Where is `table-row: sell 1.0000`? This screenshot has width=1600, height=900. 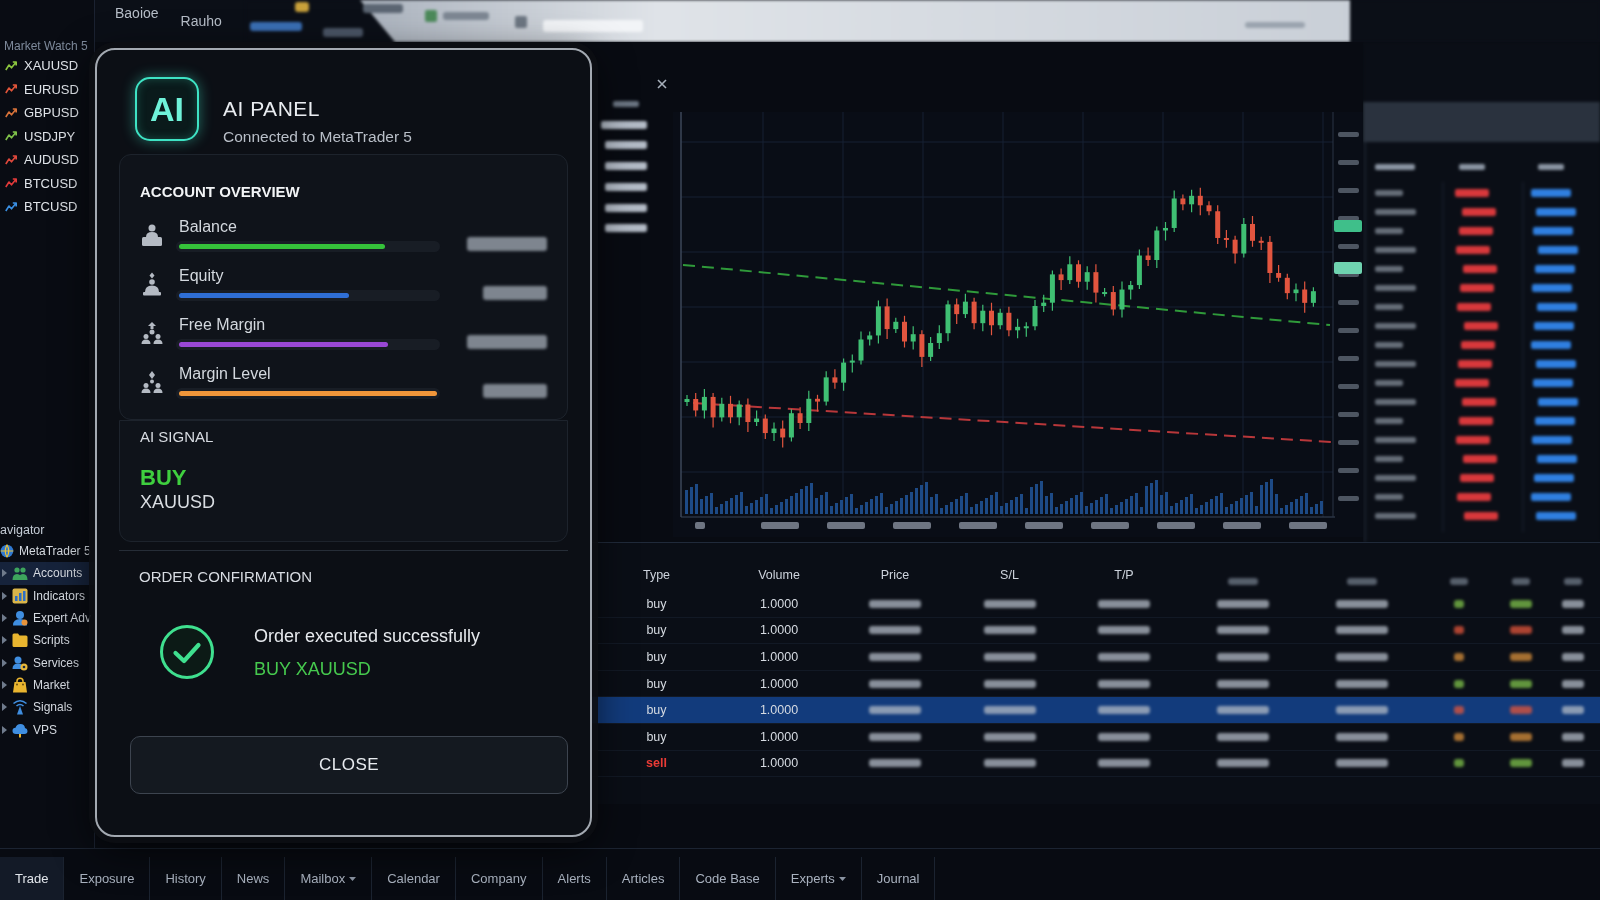 table-row: sell 1.0000 is located at coordinates (1096, 764).